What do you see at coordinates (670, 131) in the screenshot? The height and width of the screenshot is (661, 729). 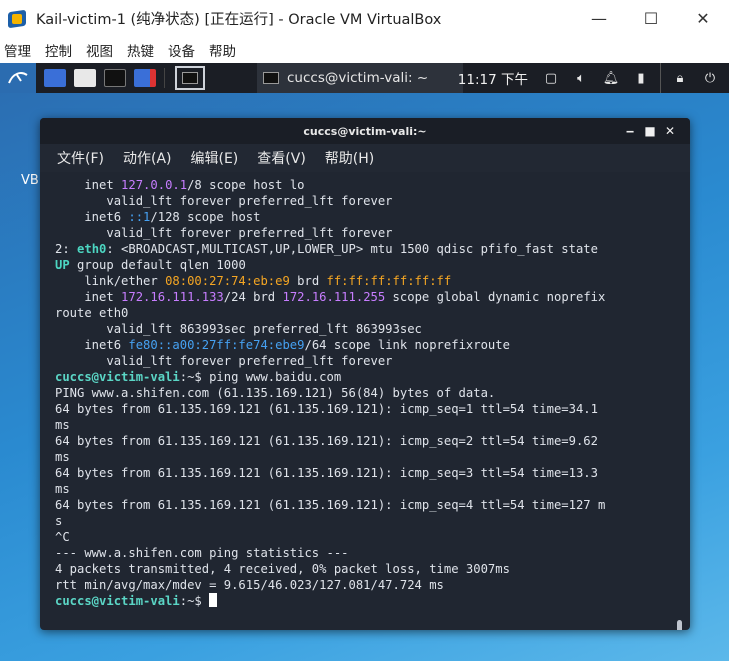 I see `terminal-close-button: ✕` at bounding box center [670, 131].